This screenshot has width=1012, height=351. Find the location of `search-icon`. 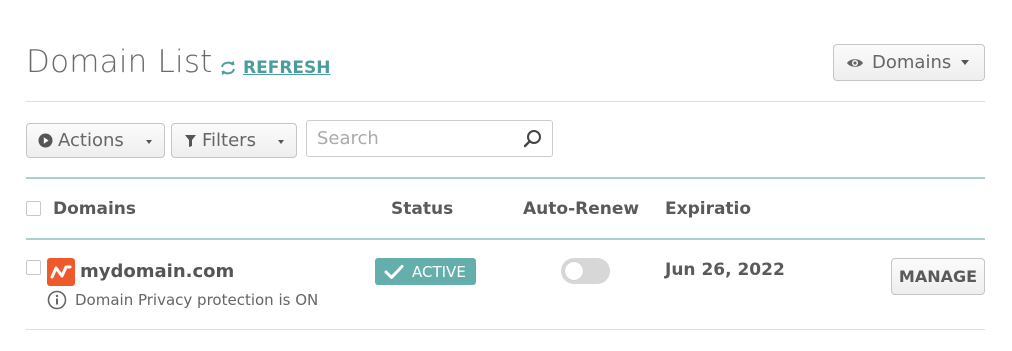

search-icon is located at coordinates (532, 140).